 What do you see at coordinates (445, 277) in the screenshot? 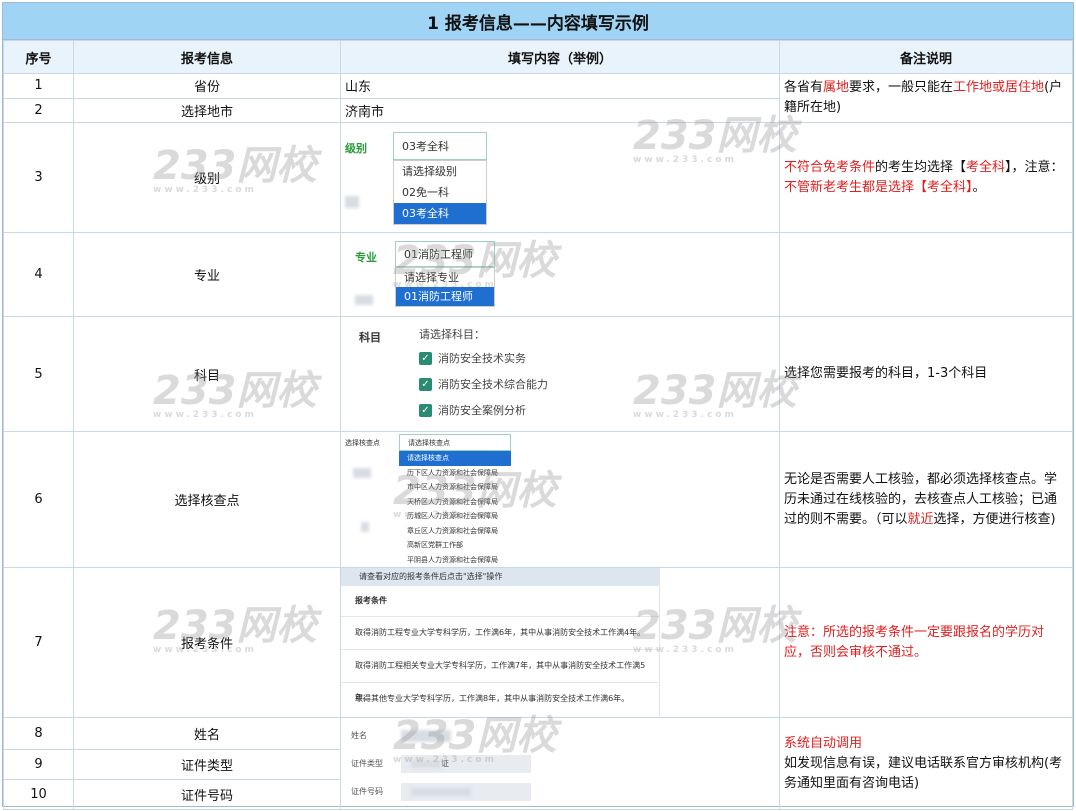
I see `option: 请选择专业` at bounding box center [445, 277].